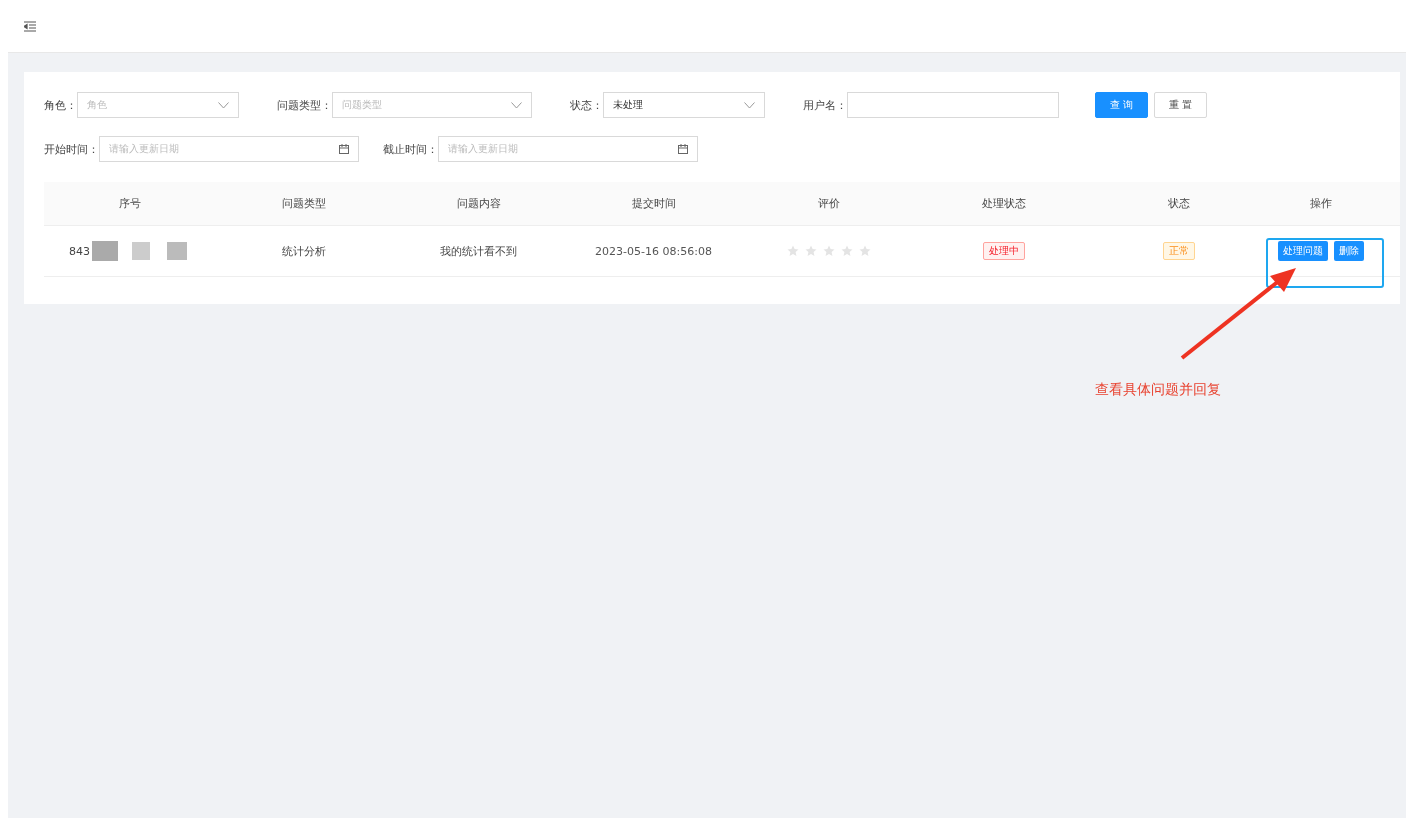 This screenshot has height=818, width=1406. Describe the element at coordinates (828, 203) in the screenshot. I see `column-header: 评价` at that location.